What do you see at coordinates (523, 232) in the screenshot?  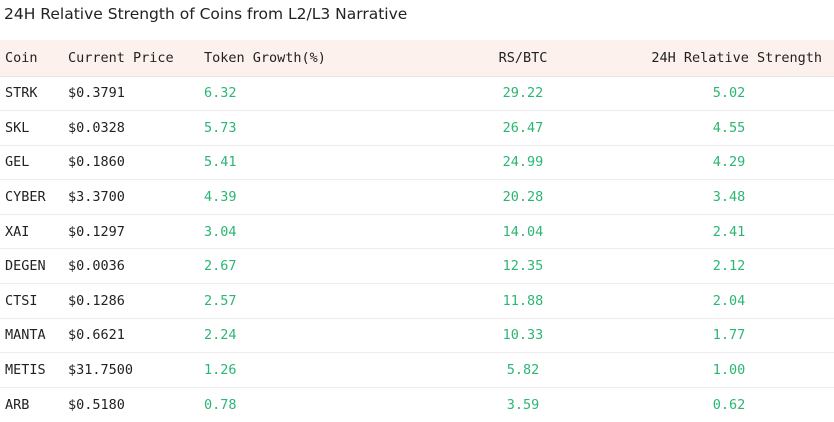 I see `cell-rs-btc: 14.04` at bounding box center [523, 232].